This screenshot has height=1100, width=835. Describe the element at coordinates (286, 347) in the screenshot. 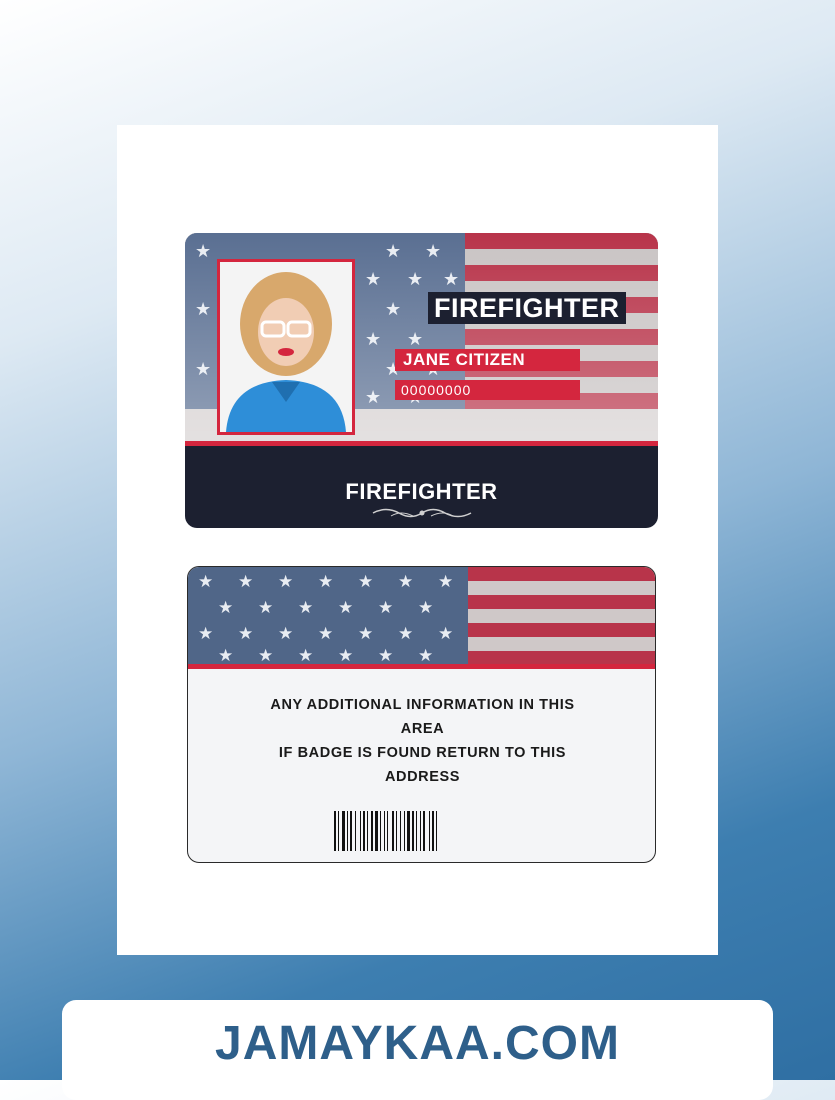

I see `portrait-photo` at that location.